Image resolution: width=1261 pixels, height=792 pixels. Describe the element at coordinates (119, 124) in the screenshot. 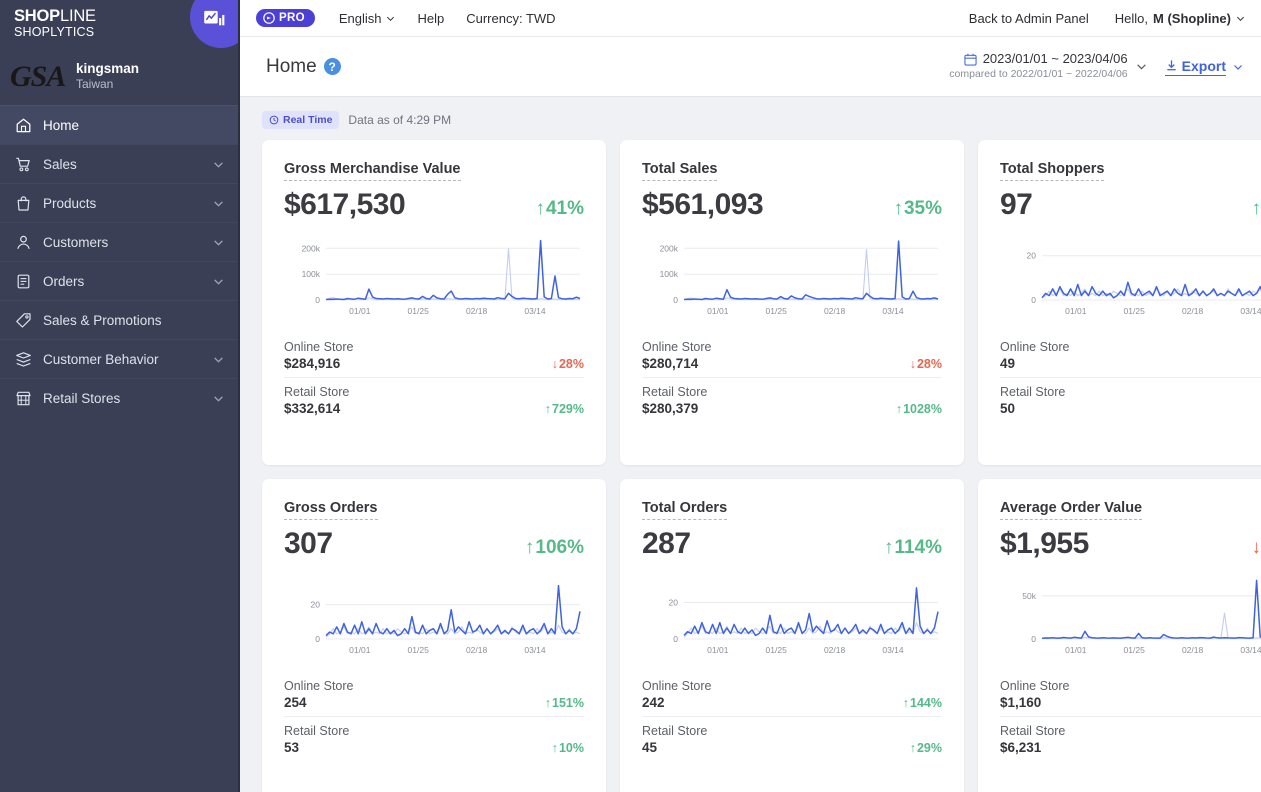

I see `sidebar-item-home: Home` at that location.